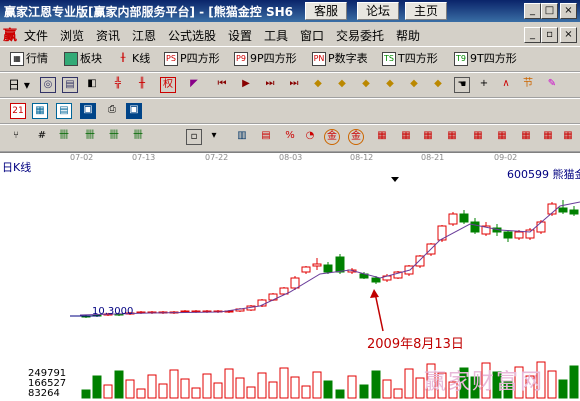 Image resolution: width=580 pixels, height=401 pixels. What do you see at coordinates (415, 344) in the screenshot?
I see `date-annotation: 2009年8月13日` at bounding box center [415, 344].